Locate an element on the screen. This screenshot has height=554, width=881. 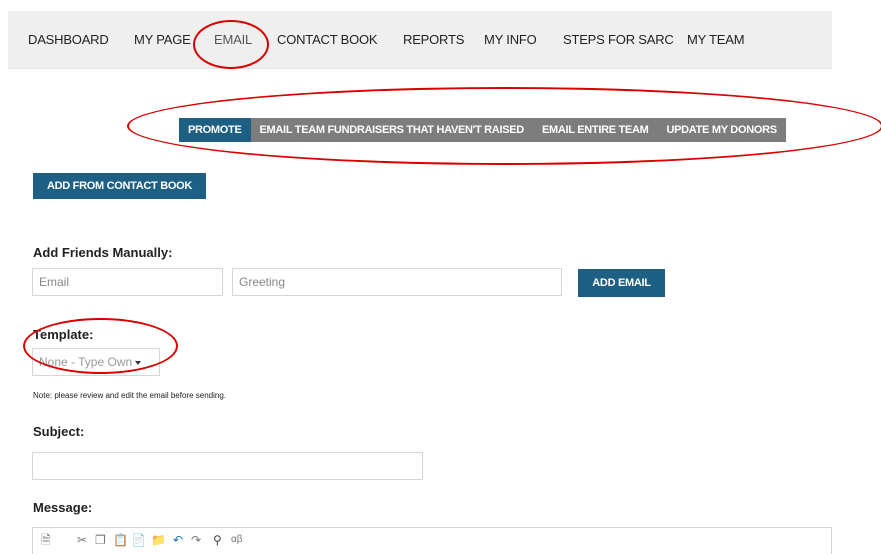
nav-item-steps-for-sarc: STEPS FOR SARC is located at coordinates (618, 39).